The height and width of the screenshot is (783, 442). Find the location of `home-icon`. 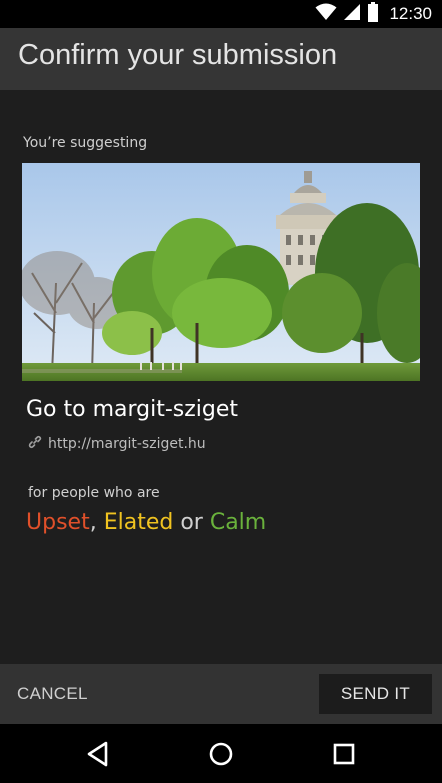

home-icon is located at coordinates (221, 754).